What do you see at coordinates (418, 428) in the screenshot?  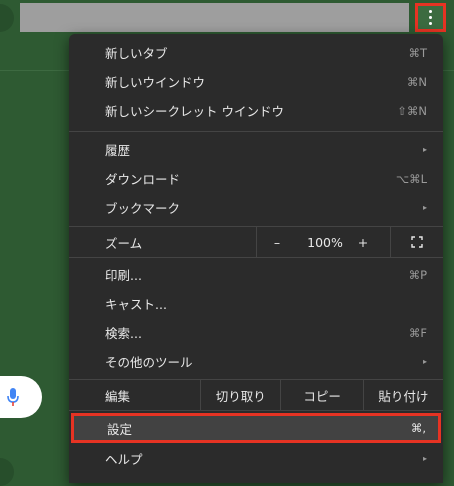 I see `shortcut-label: ⌘,` at bounding box center [418, 428].